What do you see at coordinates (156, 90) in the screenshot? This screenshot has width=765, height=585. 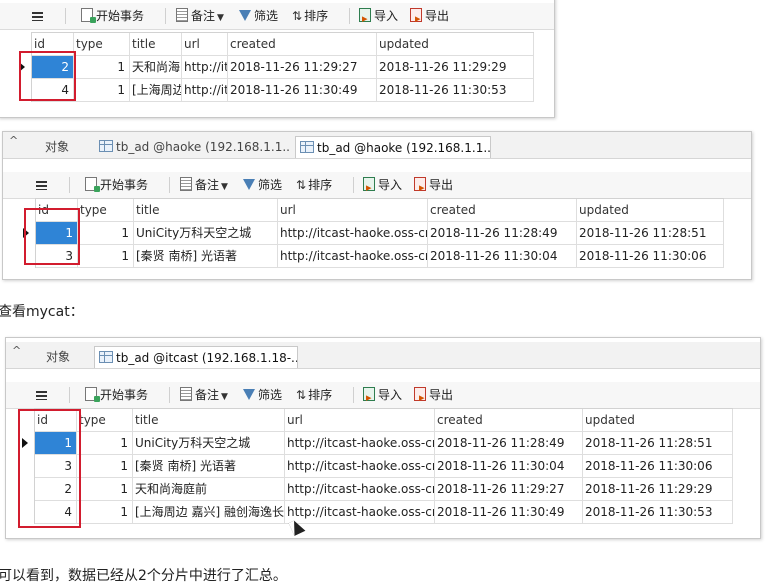 I see `cell-title: [上海周边` at bounding box center [156, 90].